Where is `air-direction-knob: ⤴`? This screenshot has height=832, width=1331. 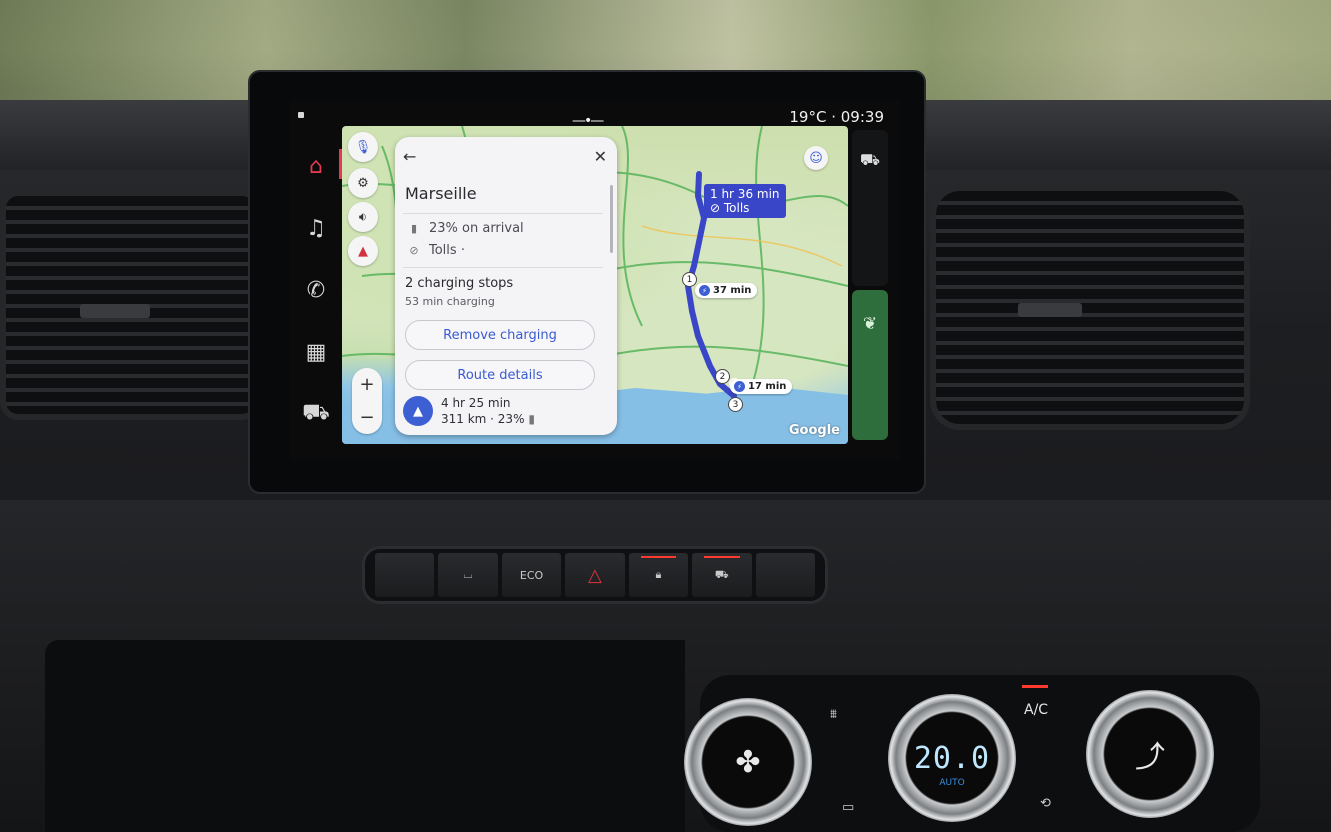
air-direction-knob: ⤴ is located at coordinates (1150, 754).